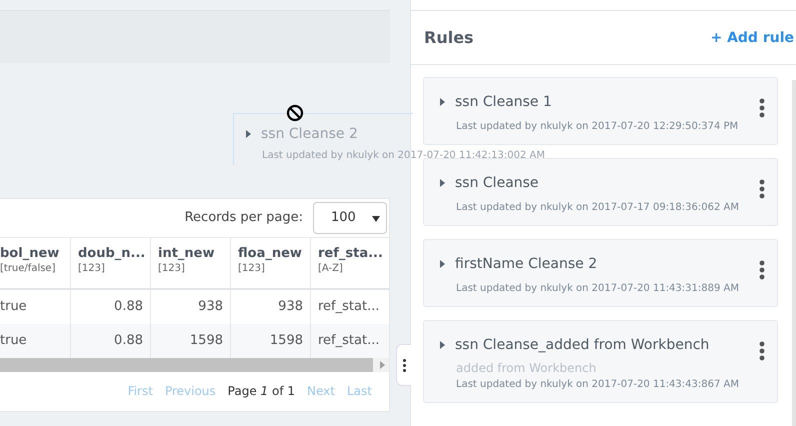 This screenshot has height=426, width=796. Describe the element at coordinates (110, 263) in the screenshot. I see `column-header: doub_n... [123]` at that location.